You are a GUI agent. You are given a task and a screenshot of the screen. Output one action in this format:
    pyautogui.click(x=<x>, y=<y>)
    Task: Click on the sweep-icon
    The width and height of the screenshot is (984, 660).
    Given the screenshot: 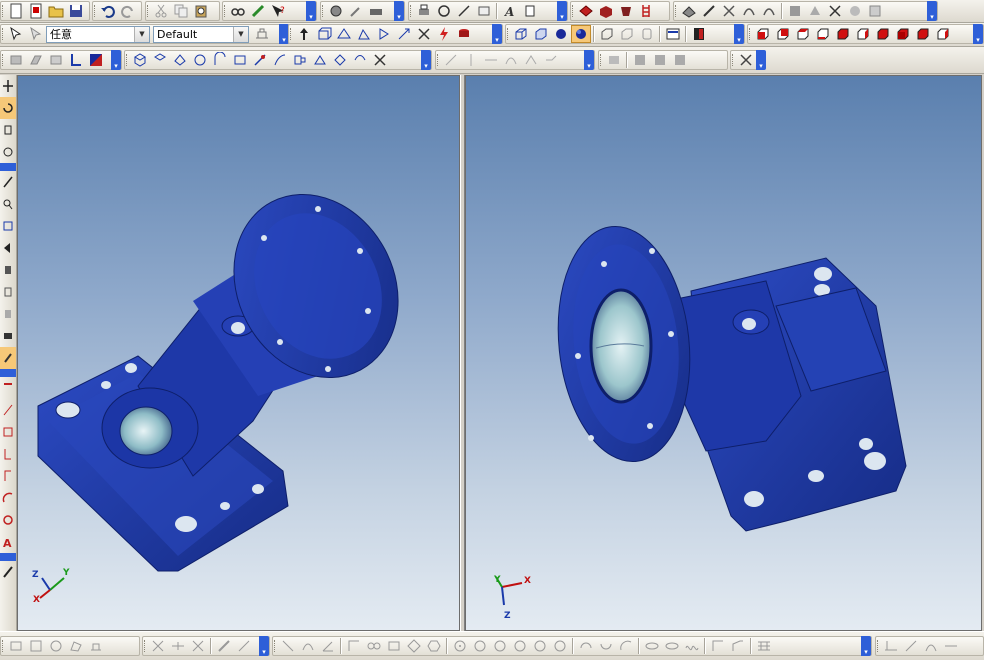 What is the action you would take?
    pyautogui.click(x=769, y=11)
    